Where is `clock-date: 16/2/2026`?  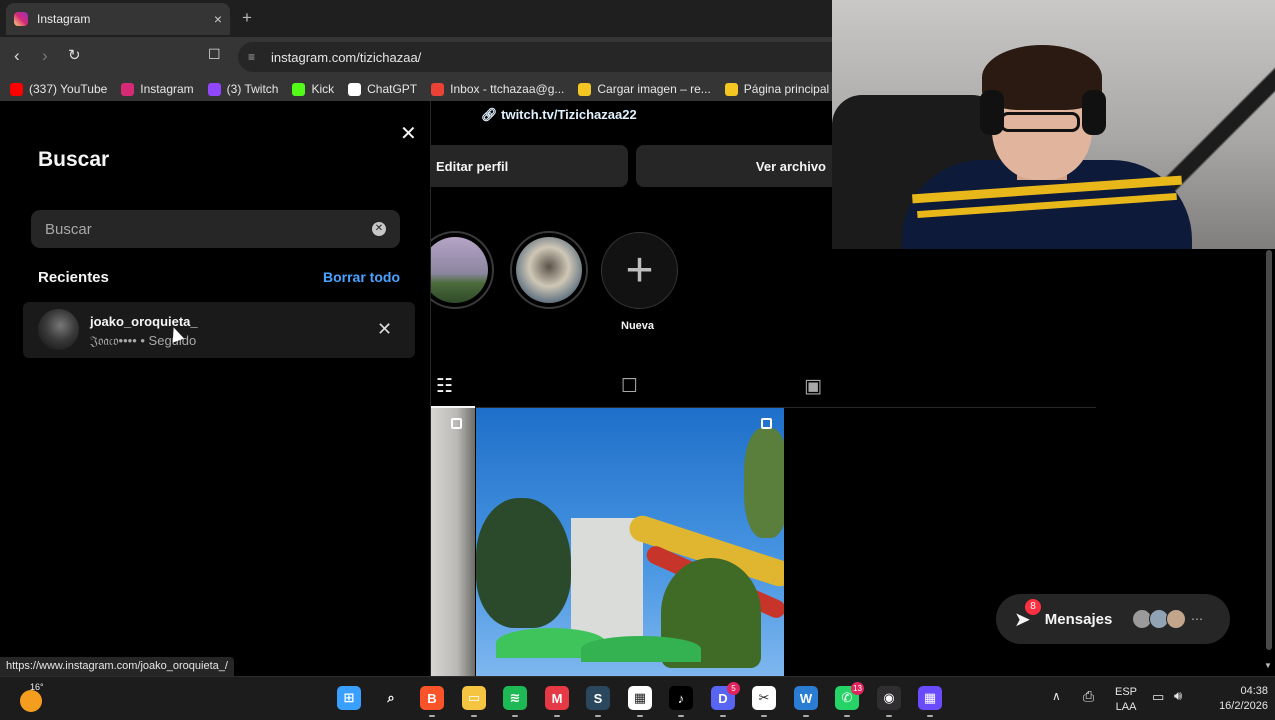
clock-date: 16/2/2026 is located at coordinates (1243, 706).